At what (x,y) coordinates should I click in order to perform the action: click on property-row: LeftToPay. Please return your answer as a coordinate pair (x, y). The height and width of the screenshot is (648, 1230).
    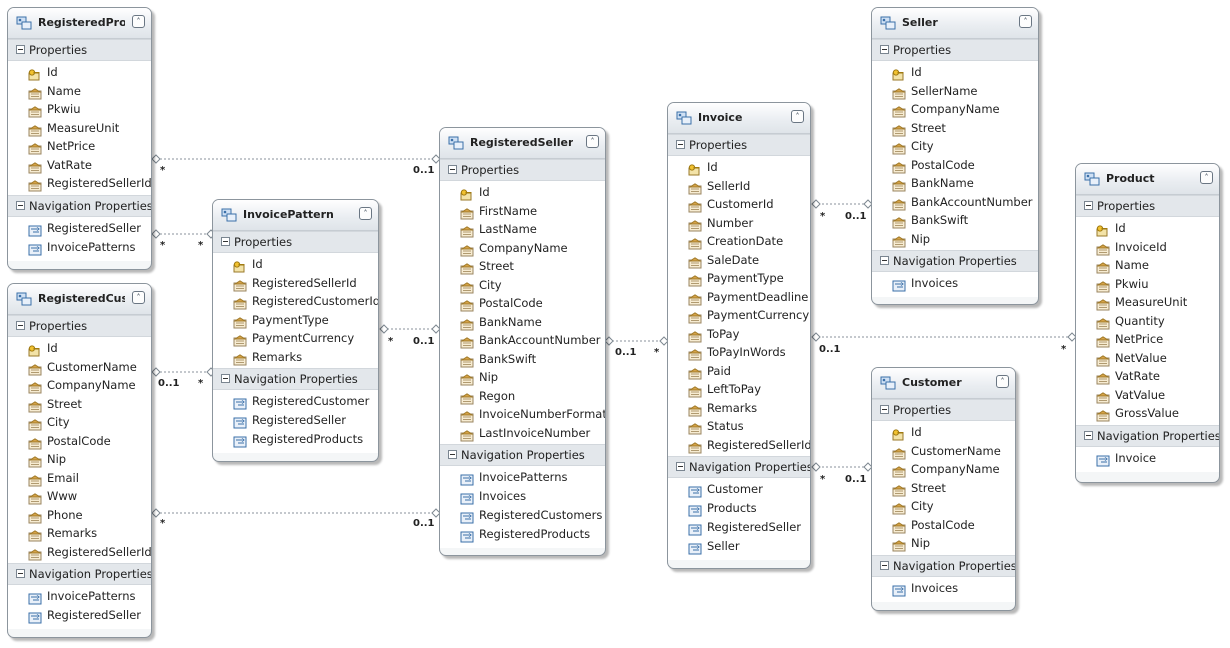
    Looking at the image, I should click on (739, 389).